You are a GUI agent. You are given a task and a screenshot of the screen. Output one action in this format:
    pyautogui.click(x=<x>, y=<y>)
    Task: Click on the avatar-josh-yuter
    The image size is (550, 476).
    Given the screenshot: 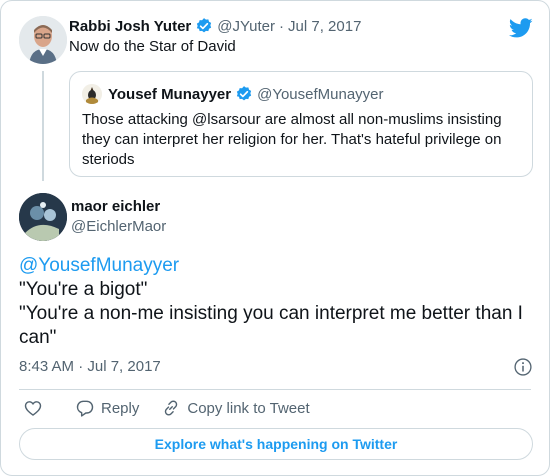 What is the action you would take?
    pyautogui.click(x=43, y=40)
    